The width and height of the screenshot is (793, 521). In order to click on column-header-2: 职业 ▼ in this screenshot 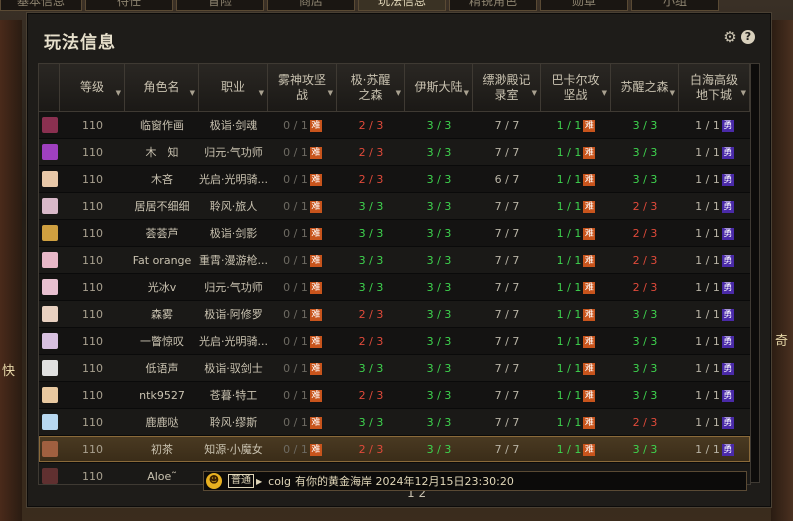, I will do `click(233, 87)`.